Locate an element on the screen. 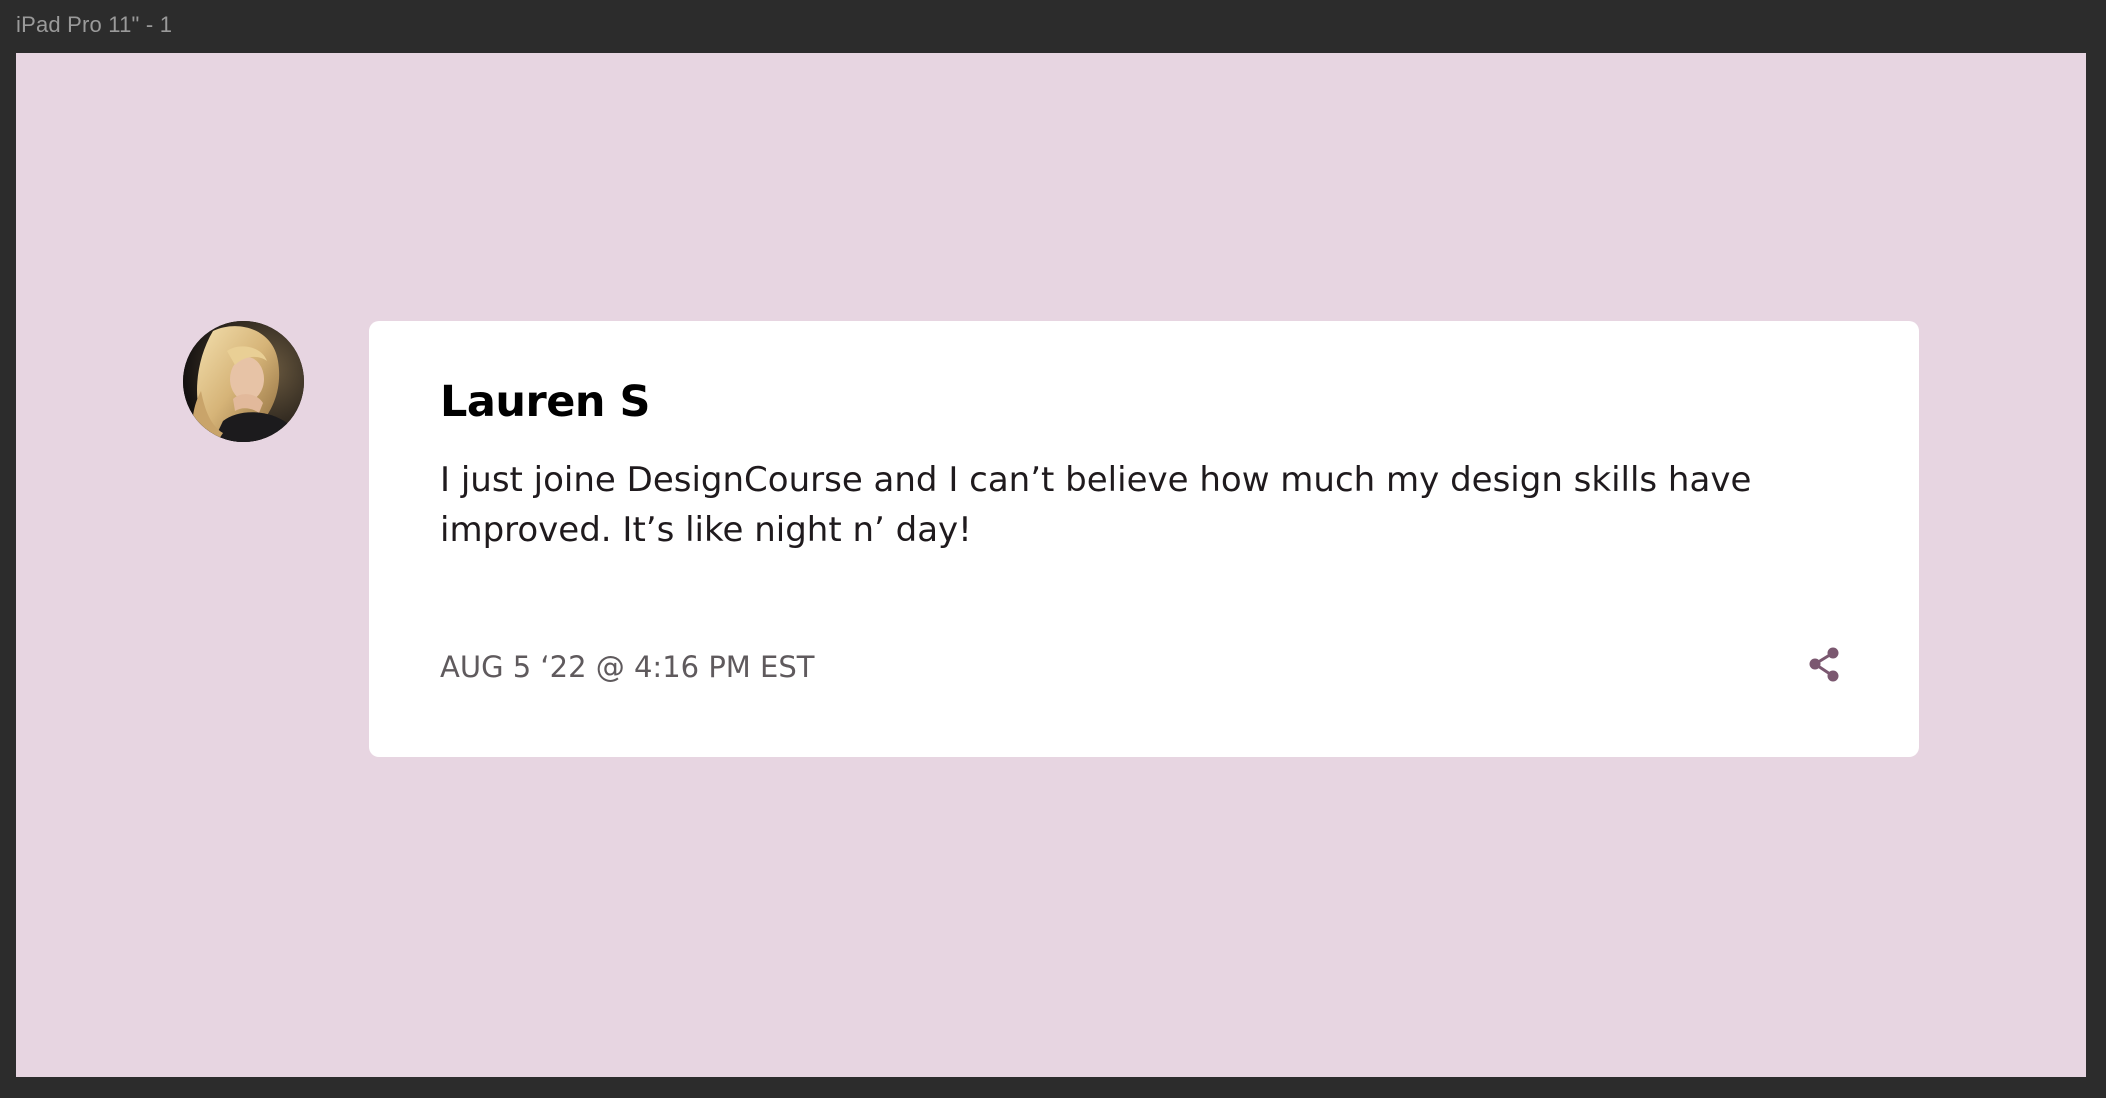 The width and height of the screenshot is (2106, 1098). share-button is located at coordinates (1824, 665).